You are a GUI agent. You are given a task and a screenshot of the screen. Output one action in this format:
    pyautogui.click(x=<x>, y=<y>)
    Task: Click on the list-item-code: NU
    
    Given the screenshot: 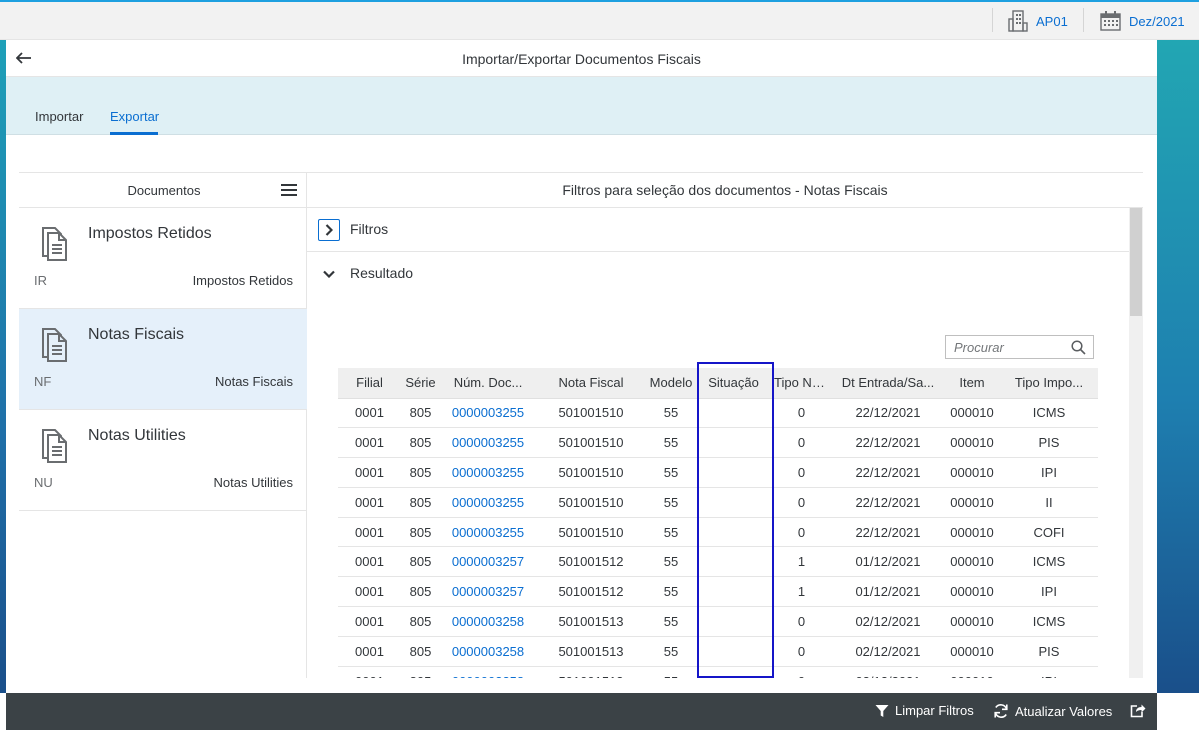 What is the action you would take?
    pyautogui.click(x=43, y=482)
    